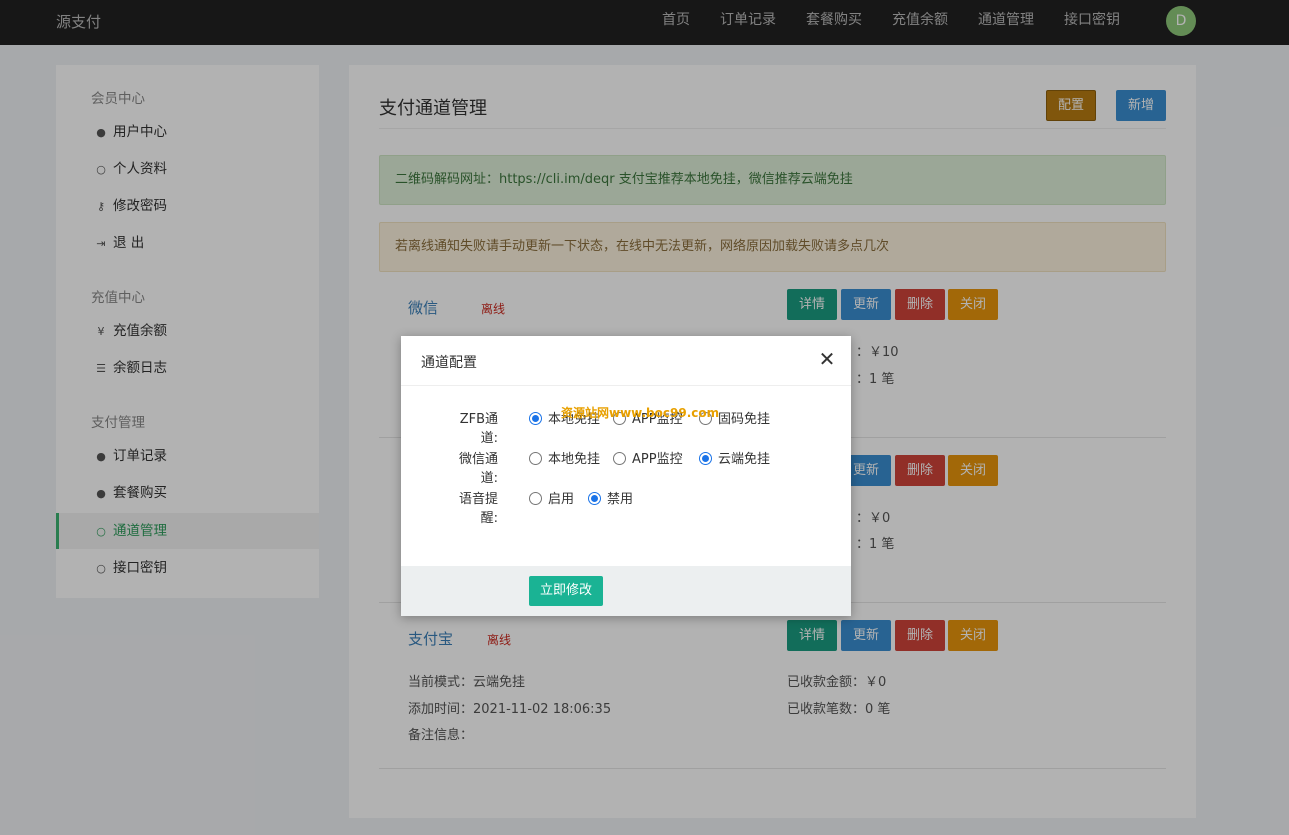  What do you see at coordinates (478, 429) in the screenshot?
I see `zfb-channel-label: ZFB通道:` at bounding box center [478, 429].